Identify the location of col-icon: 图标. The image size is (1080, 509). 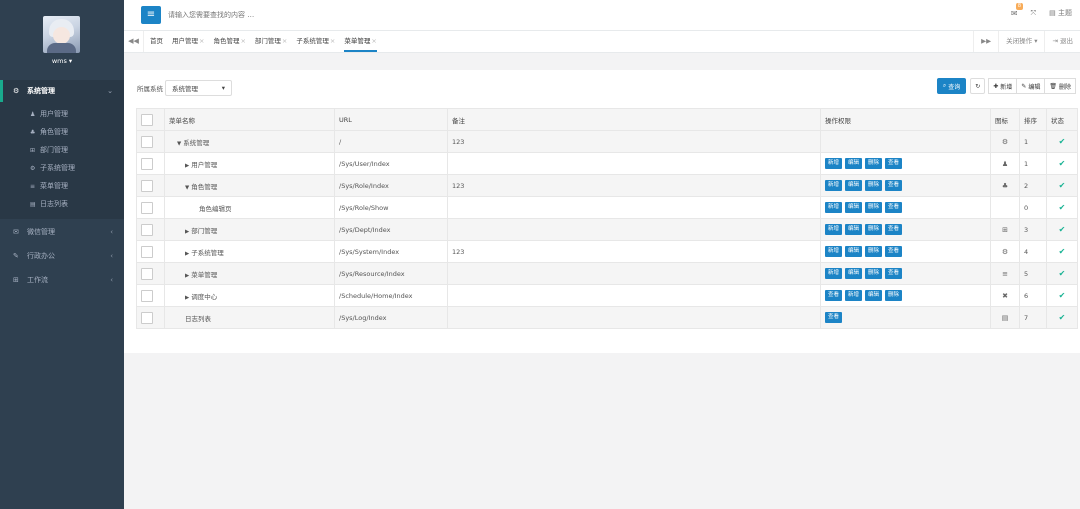
(1005, 119).